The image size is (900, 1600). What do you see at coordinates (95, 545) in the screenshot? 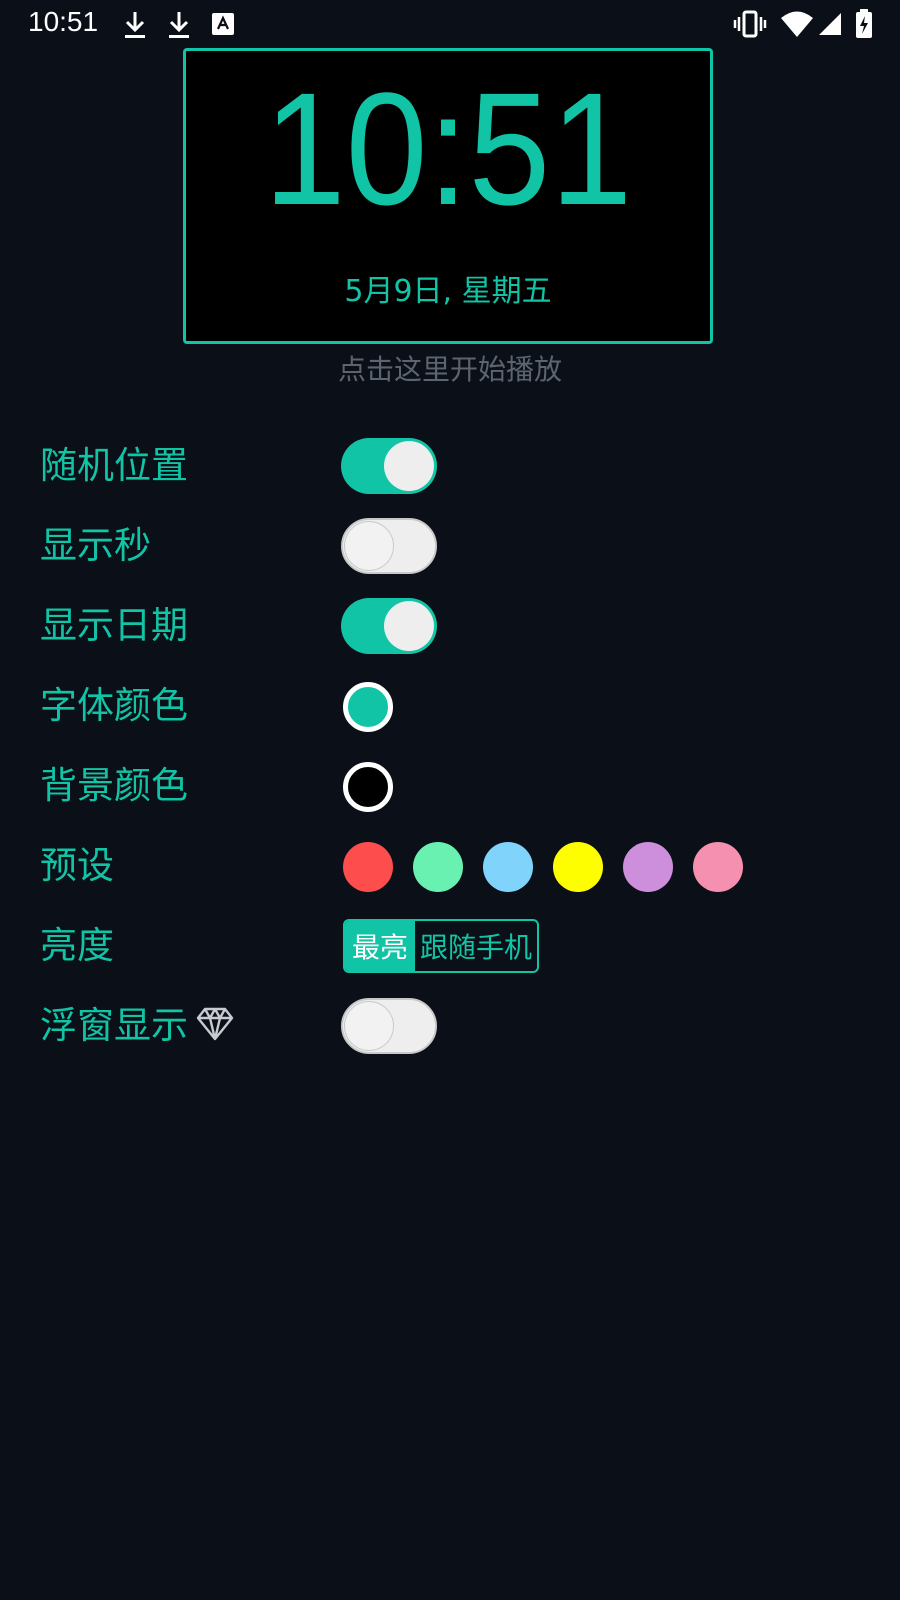
I see `show-seconds-label: 显示秒` at bounding box center [95, 545].